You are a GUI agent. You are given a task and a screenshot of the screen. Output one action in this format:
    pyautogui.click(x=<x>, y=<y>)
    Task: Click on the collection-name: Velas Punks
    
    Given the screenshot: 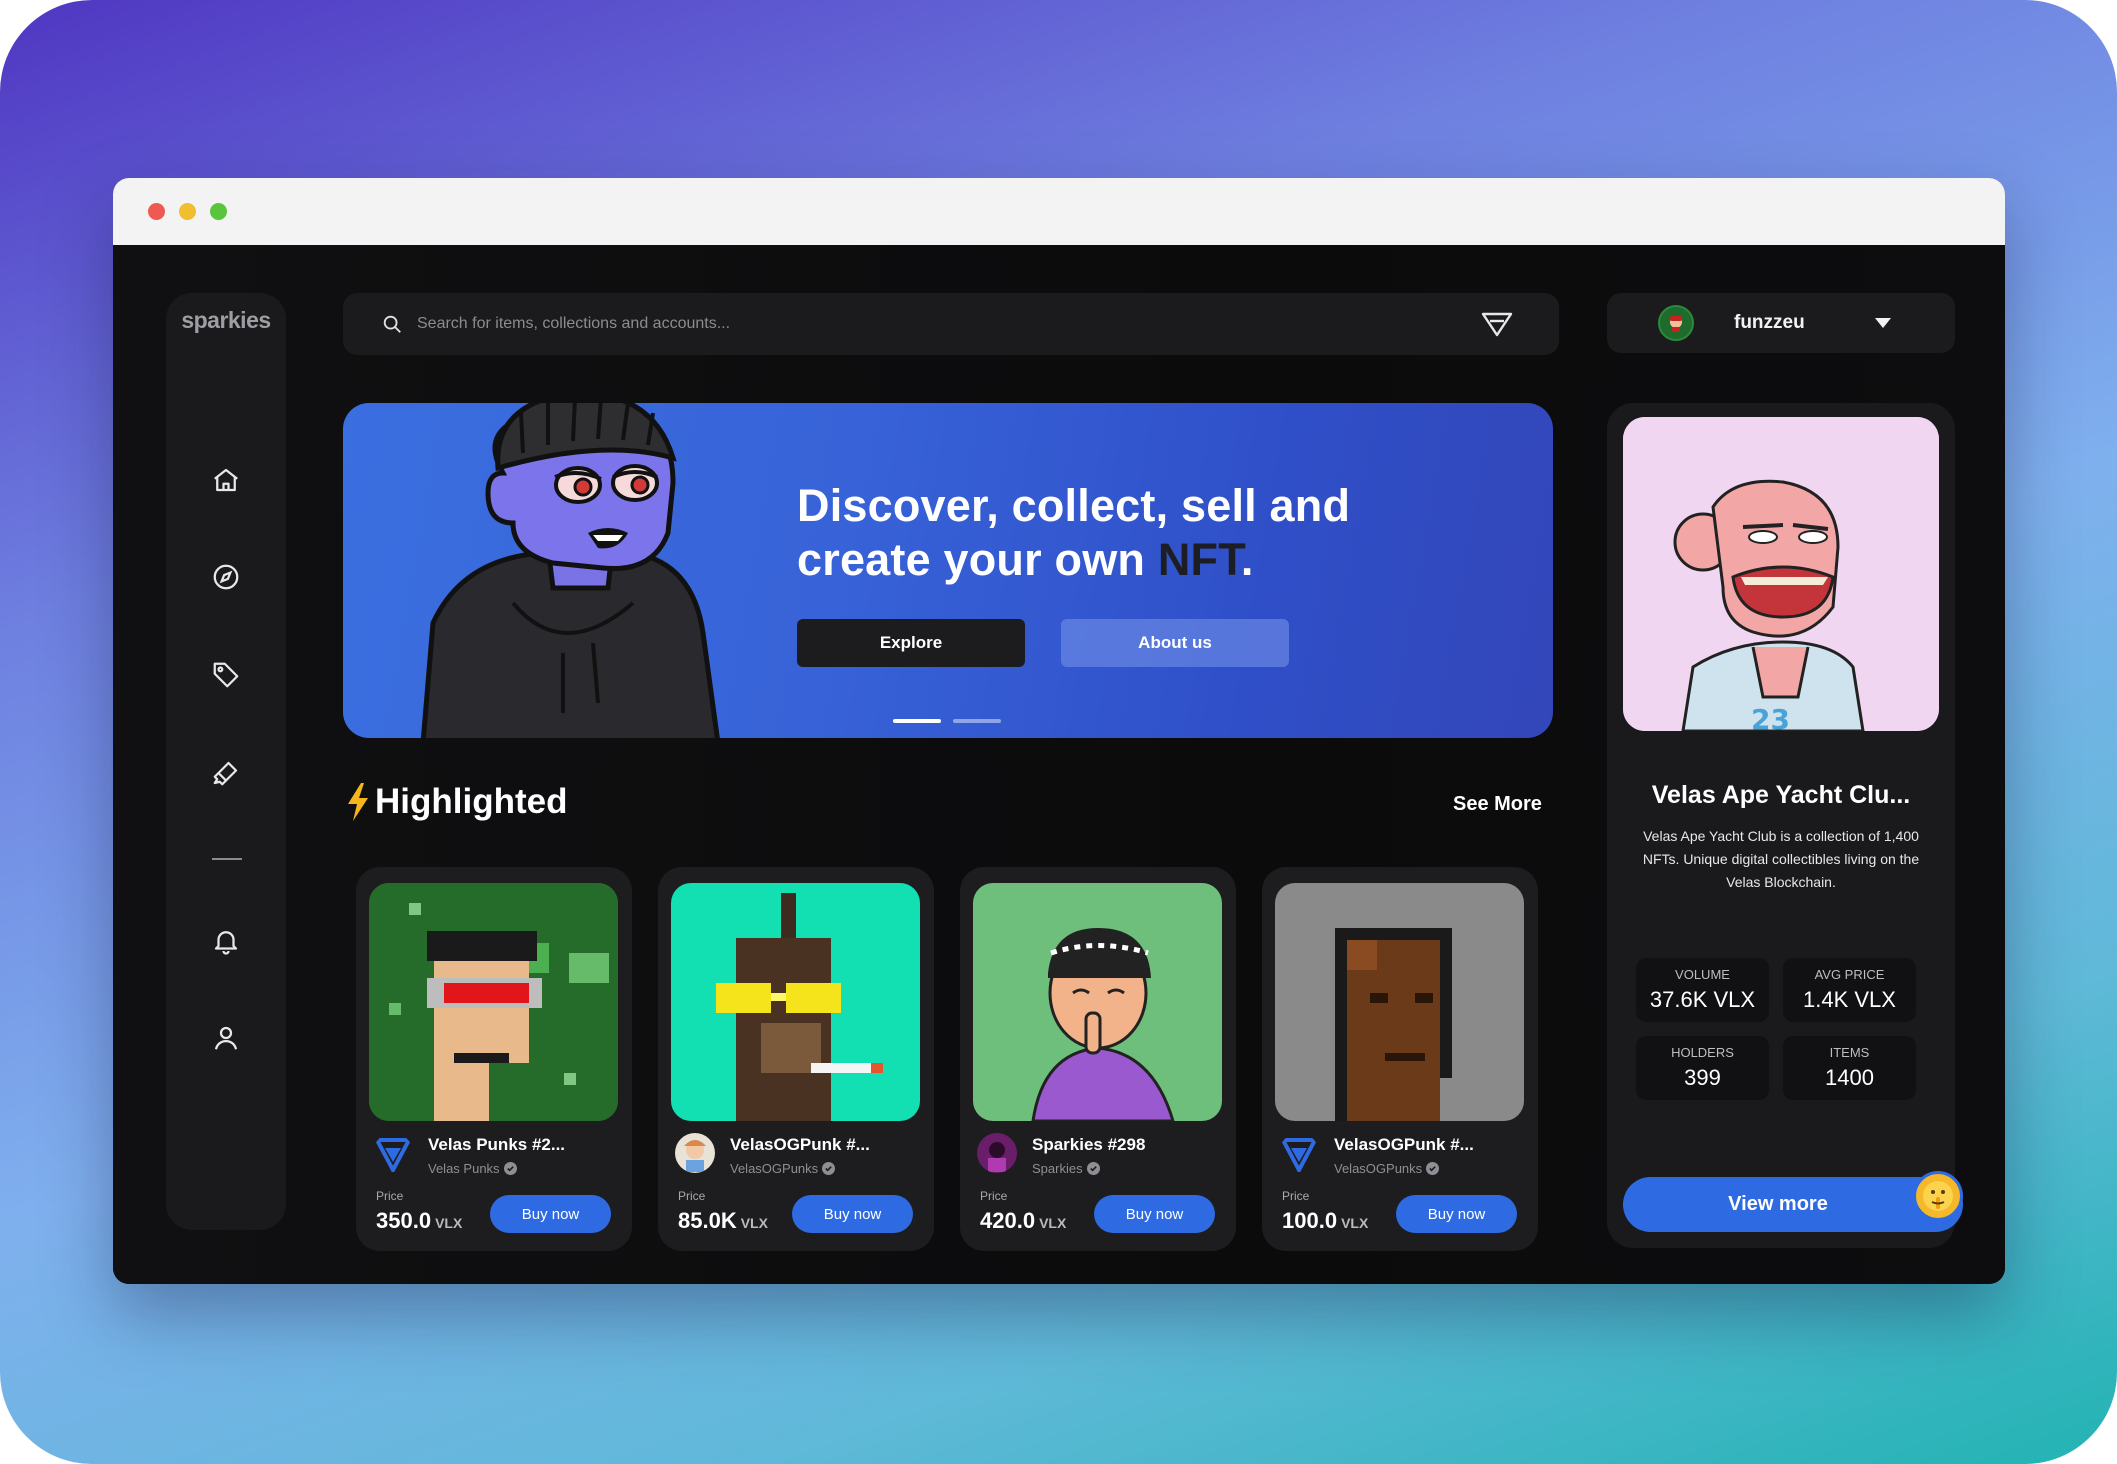 What is the action you would take?
    pyautogui.click(x=464, y=1168)
    